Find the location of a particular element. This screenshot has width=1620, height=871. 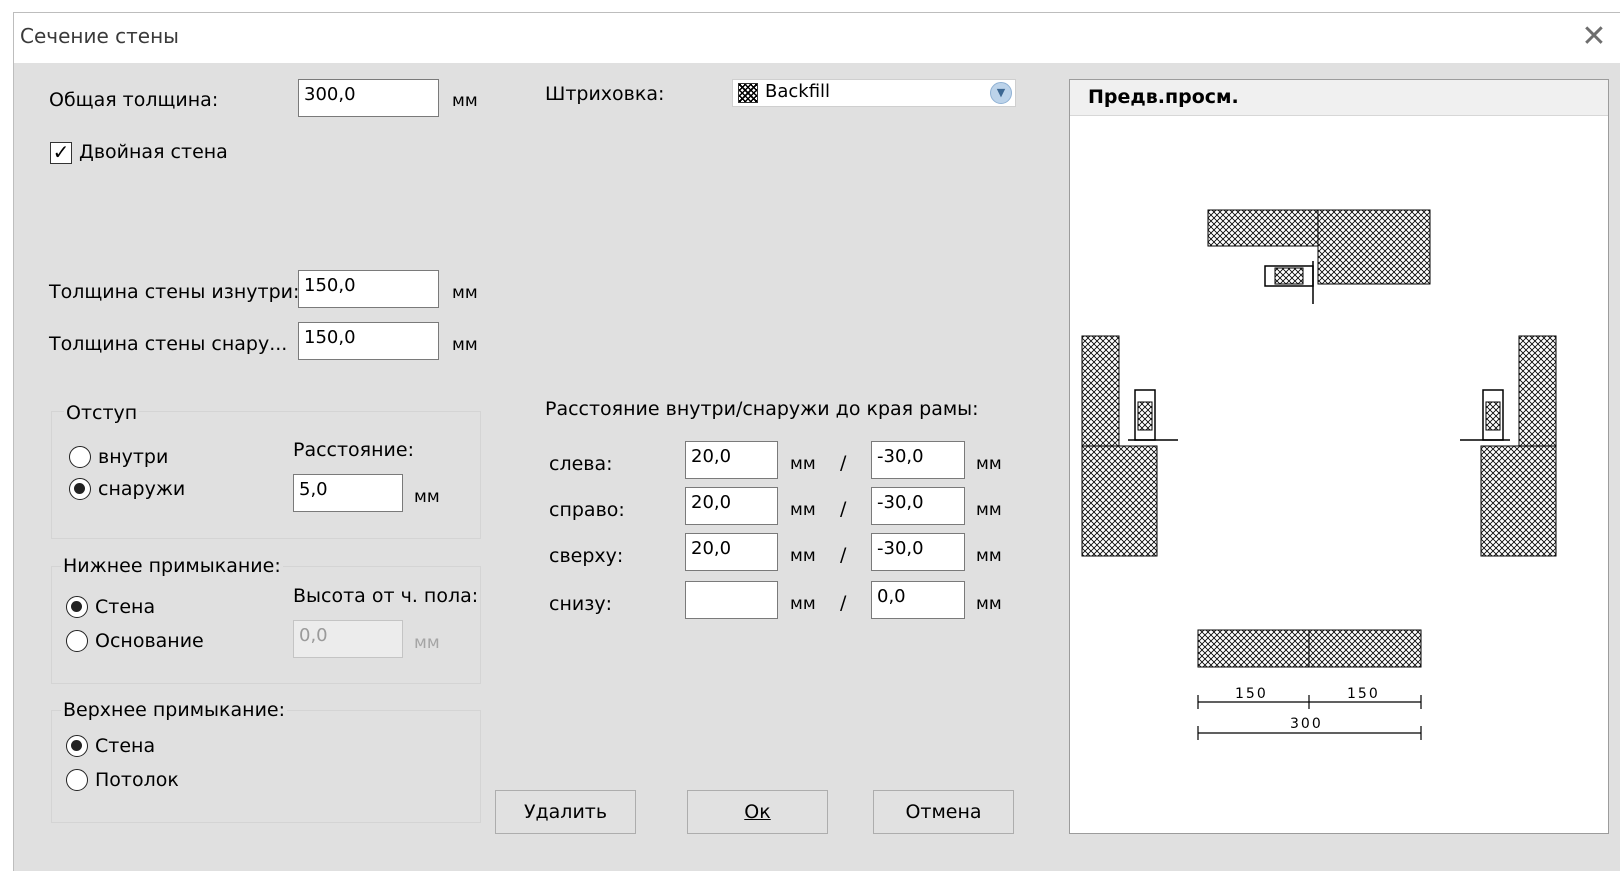

floor-height-input: 0,0 is located at coordinates (348, 639).